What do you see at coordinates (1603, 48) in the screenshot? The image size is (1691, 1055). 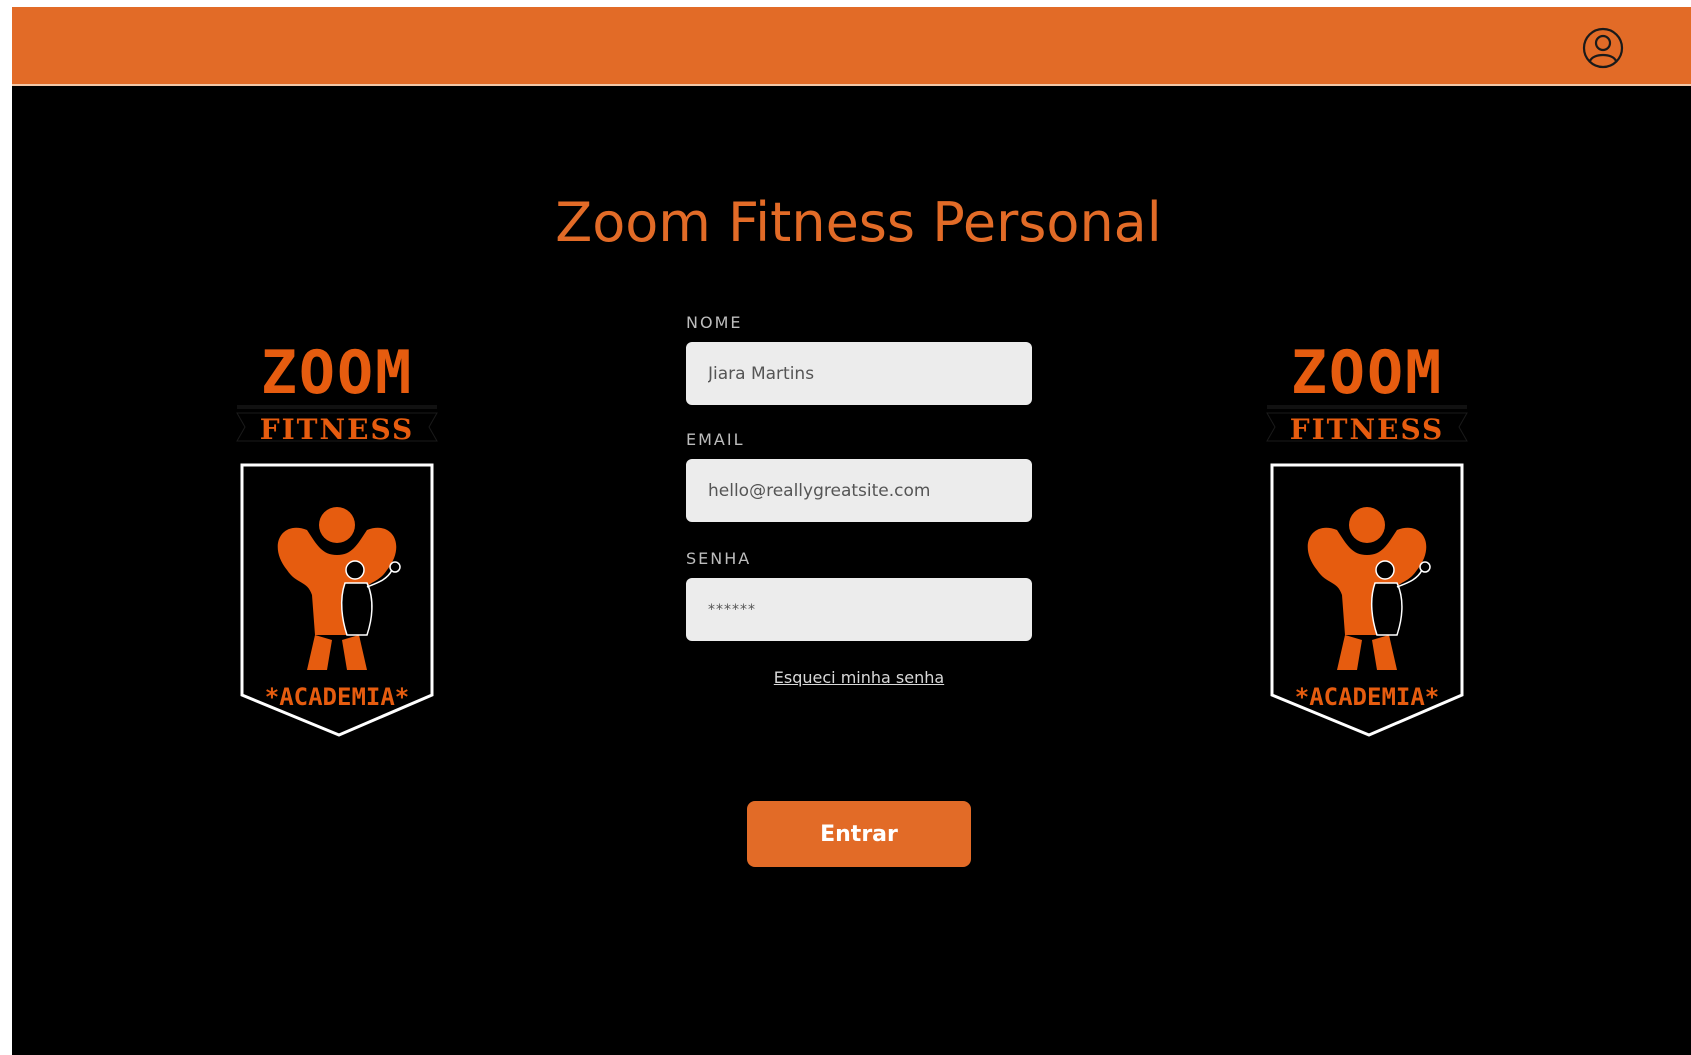 I see `user-circle-icon` at bounding box center [1603, 48].